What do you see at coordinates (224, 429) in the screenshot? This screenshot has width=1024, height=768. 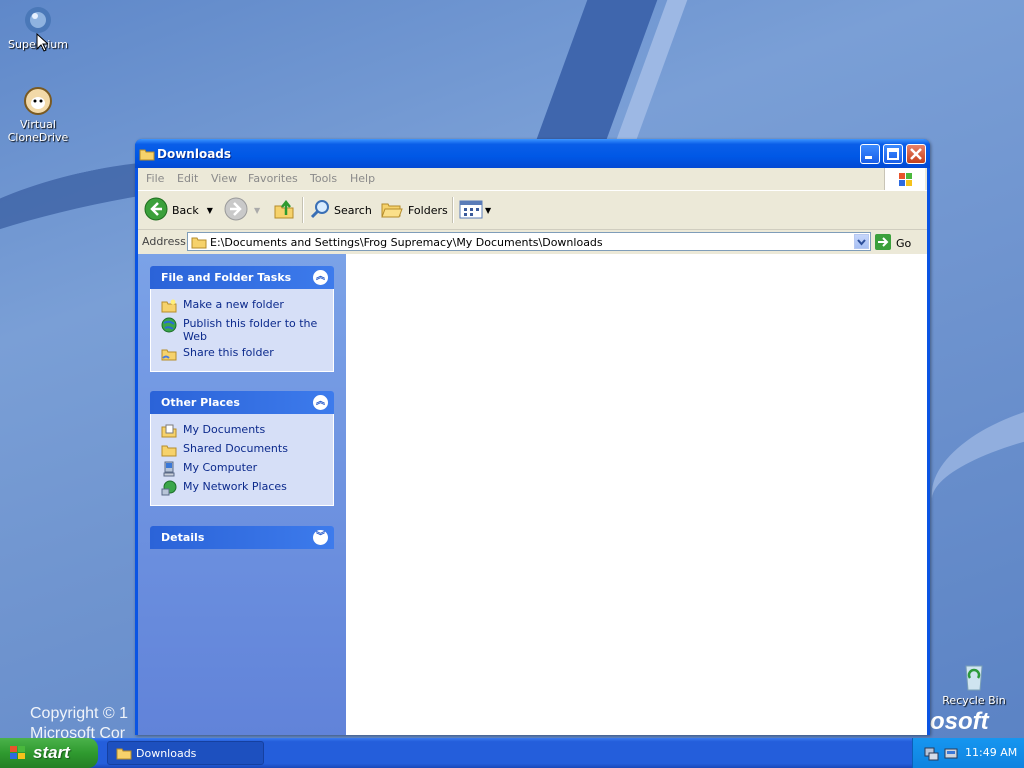 I see `place-label: My Documents` at bounding box center [224, 429].